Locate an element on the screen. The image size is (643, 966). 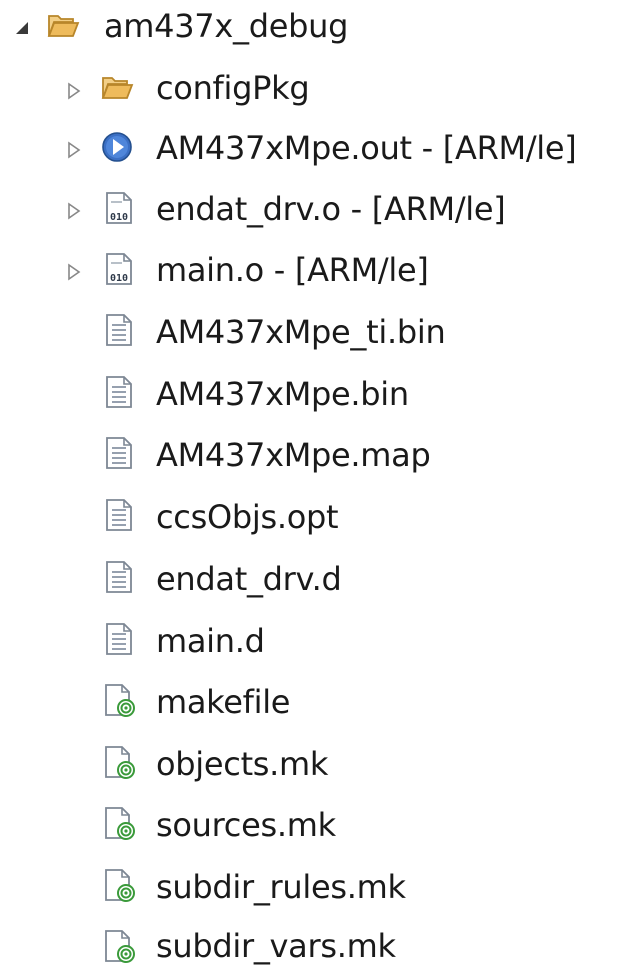
expanded-twisty-icon is located at coordinates (22, 28).